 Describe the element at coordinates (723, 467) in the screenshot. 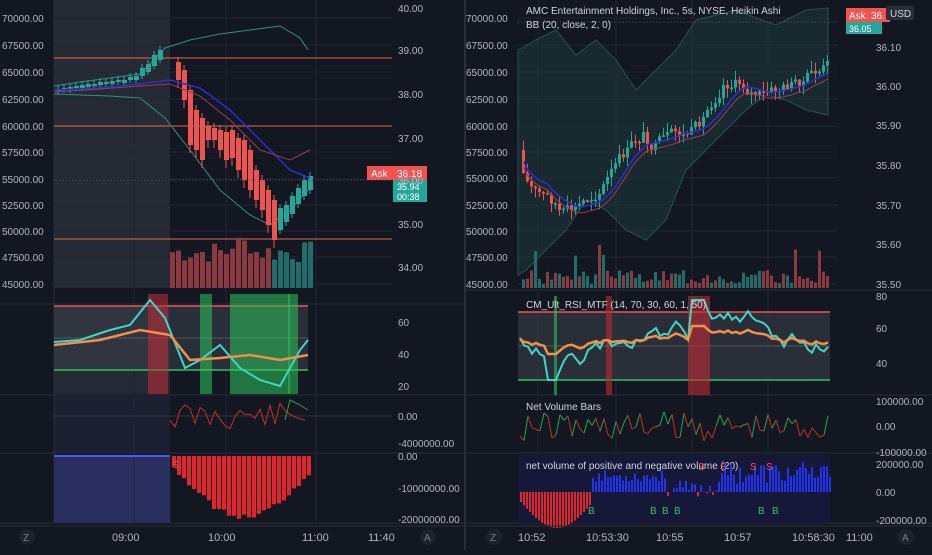

I see `sell-marker: S` at that location.